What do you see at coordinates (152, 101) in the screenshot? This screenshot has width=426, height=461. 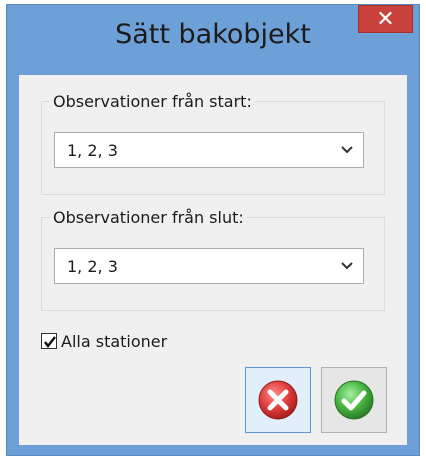 I see `group-label-start: Observationer från start:` at bounding box center [152, 101].